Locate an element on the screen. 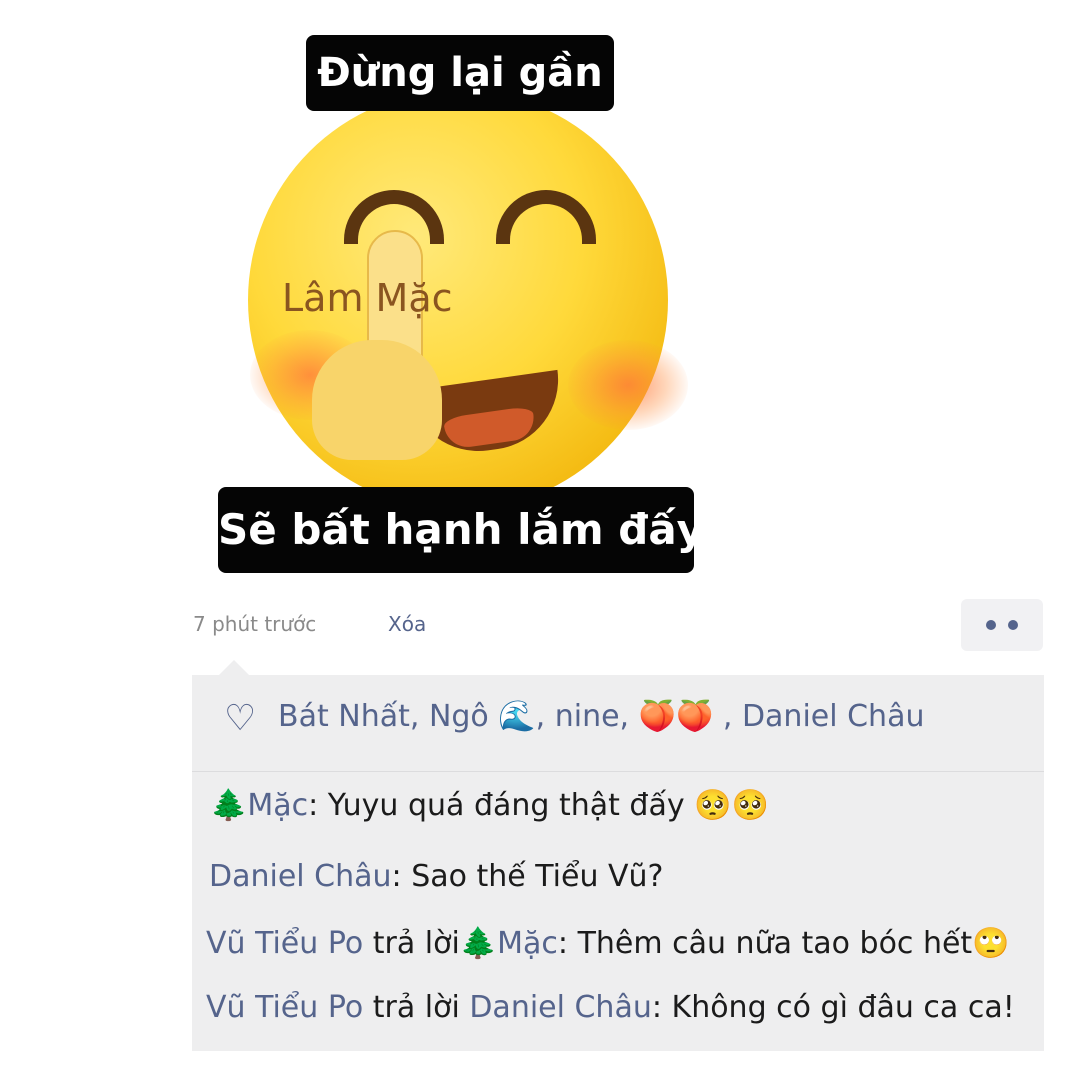 This screenshot has height=1088, width=1080. comment-author: 🌲Mặc is located at coordinates (259, 805).